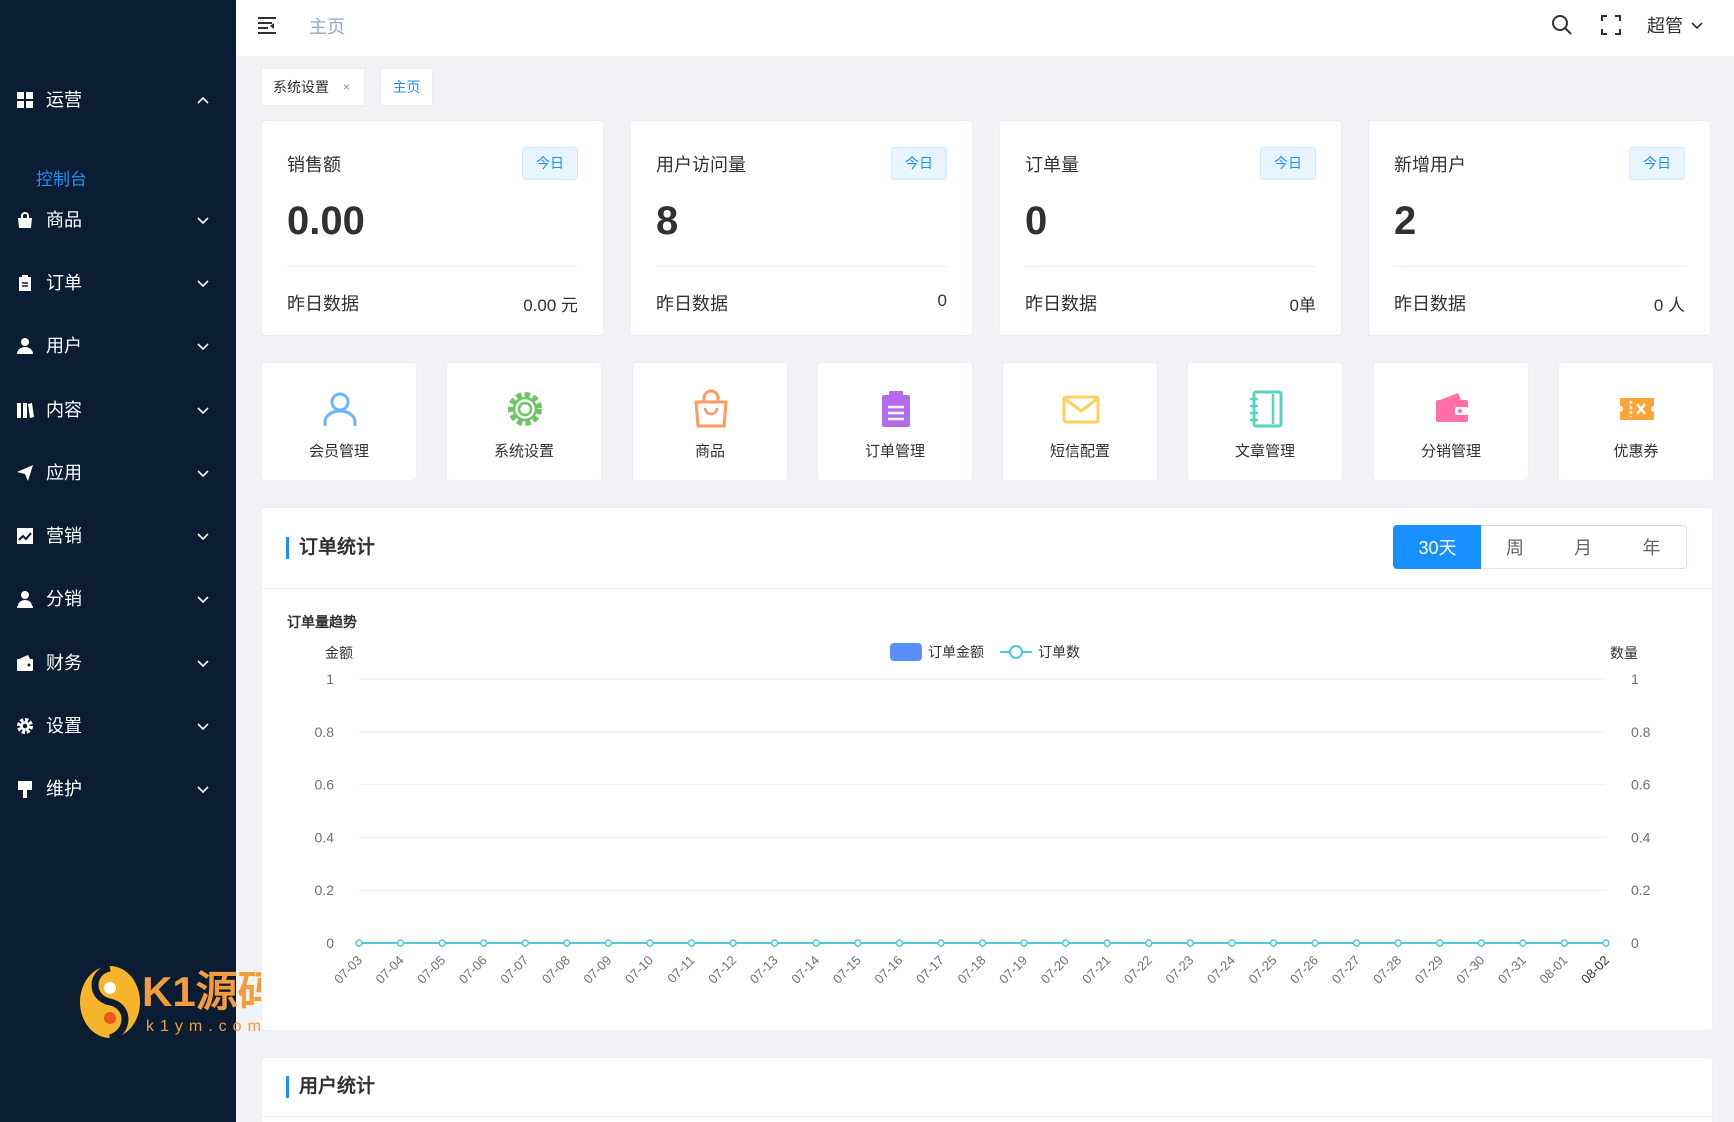 This screenshot has width=1734, height=1122. What do you see at coordinates (25, 100) in the screenshot?
I see `grid-icon` at bounding box center [25, 100].